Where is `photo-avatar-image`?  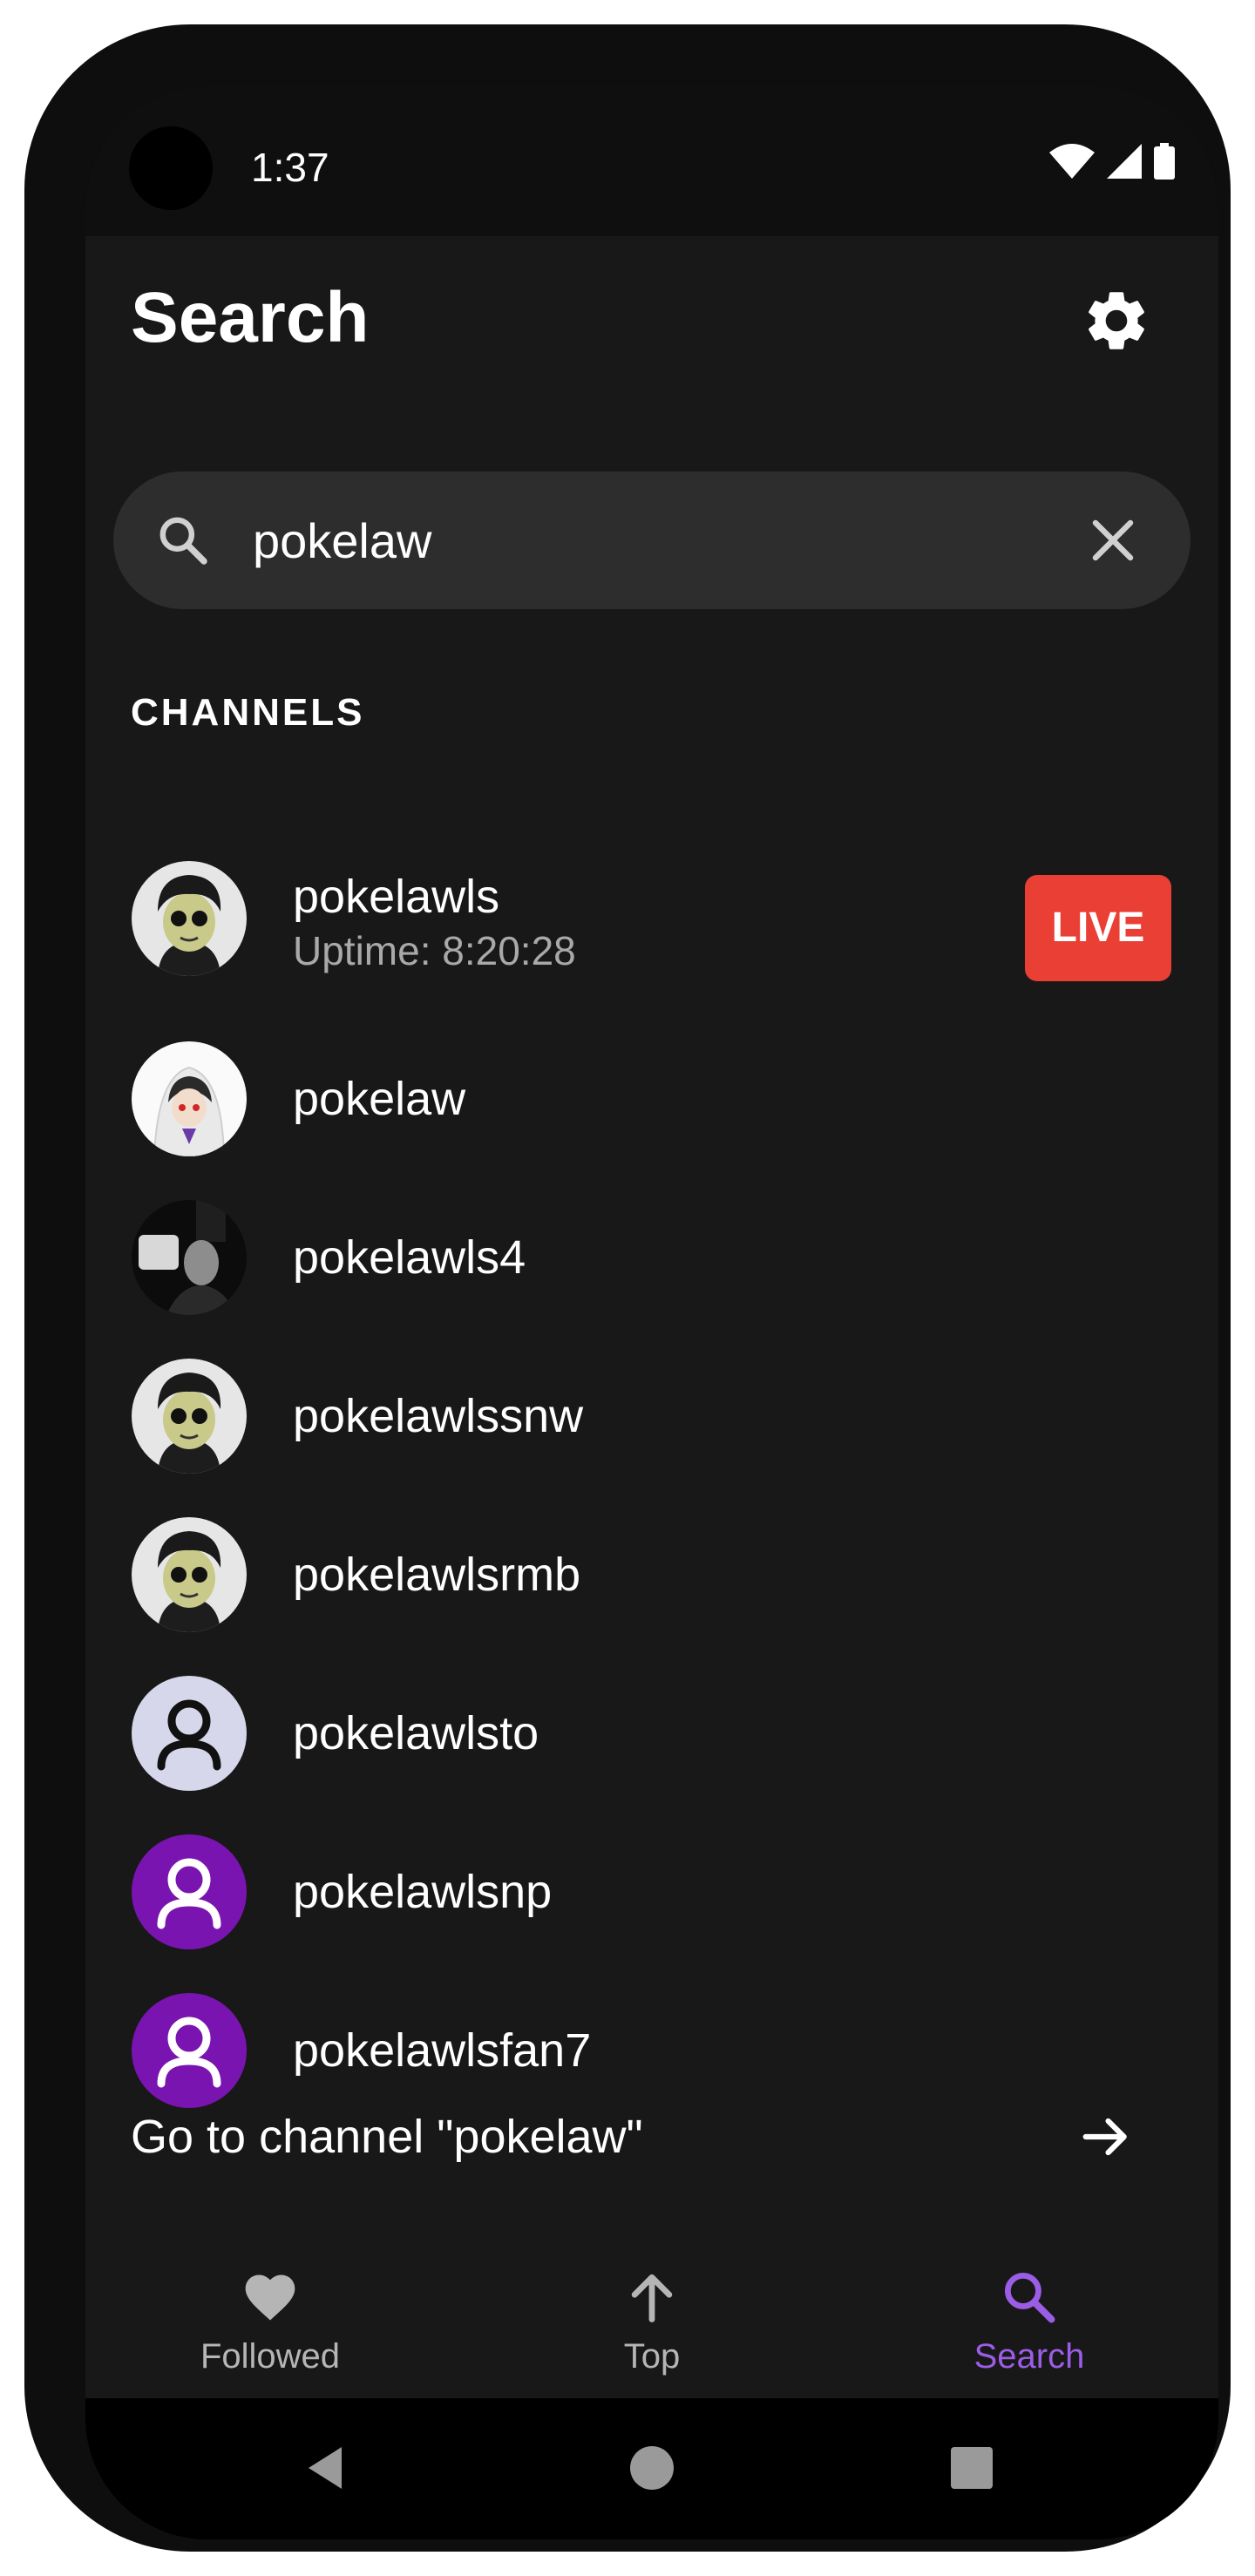 photo-avatar-image is located at coordinates (190, 1258).